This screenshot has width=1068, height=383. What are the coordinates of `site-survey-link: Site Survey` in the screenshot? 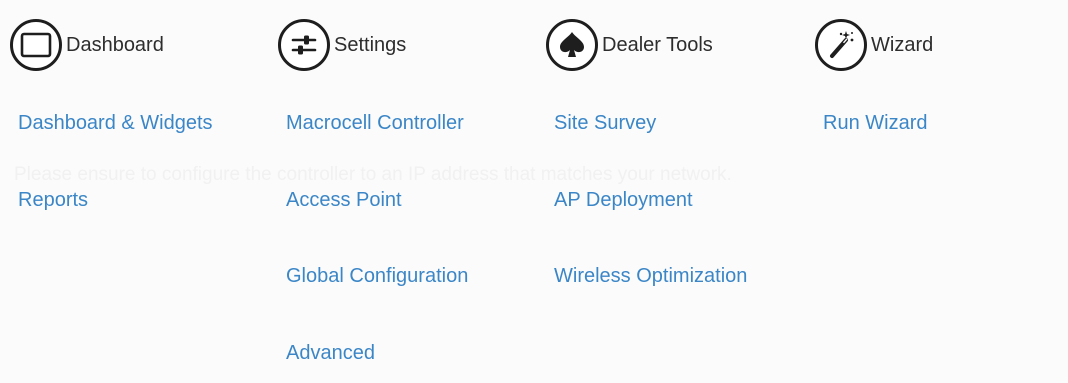 It's located at (605, 123).